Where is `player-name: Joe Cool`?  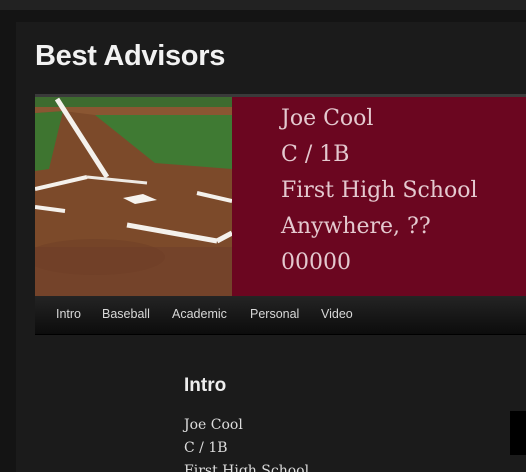
player-name: Joe Cool is located at coordinates (327, 118).